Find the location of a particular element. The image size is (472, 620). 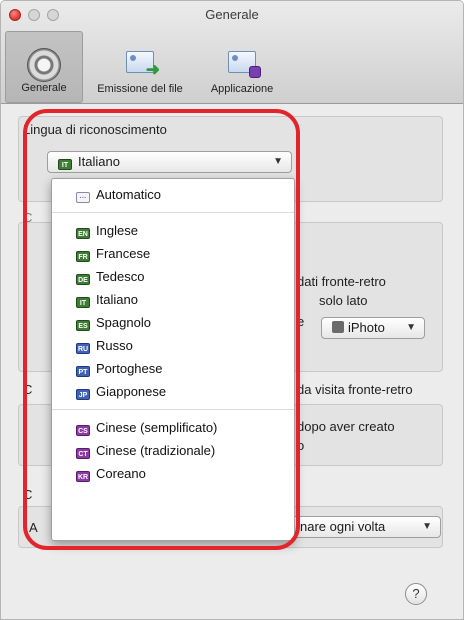

toolbar-tab-label: Applicazione is located at coordinates (242, 89).